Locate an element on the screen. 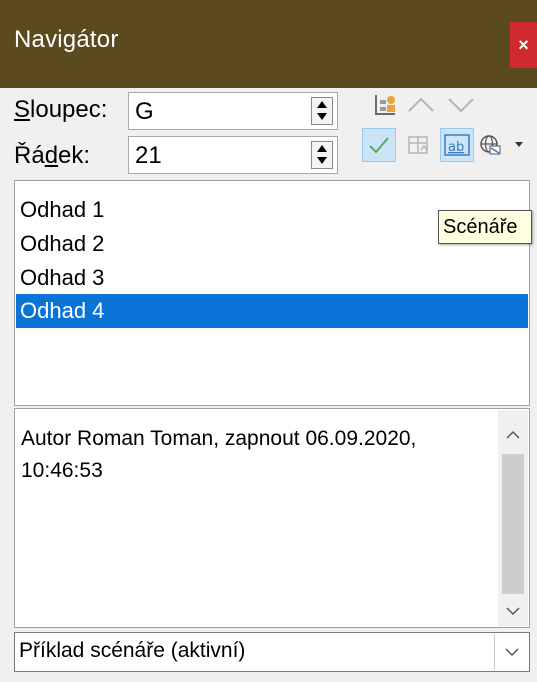 The width and height of the screenshot is (537, 682). tooltip: Scénáře is located at coordinates (485, 227).